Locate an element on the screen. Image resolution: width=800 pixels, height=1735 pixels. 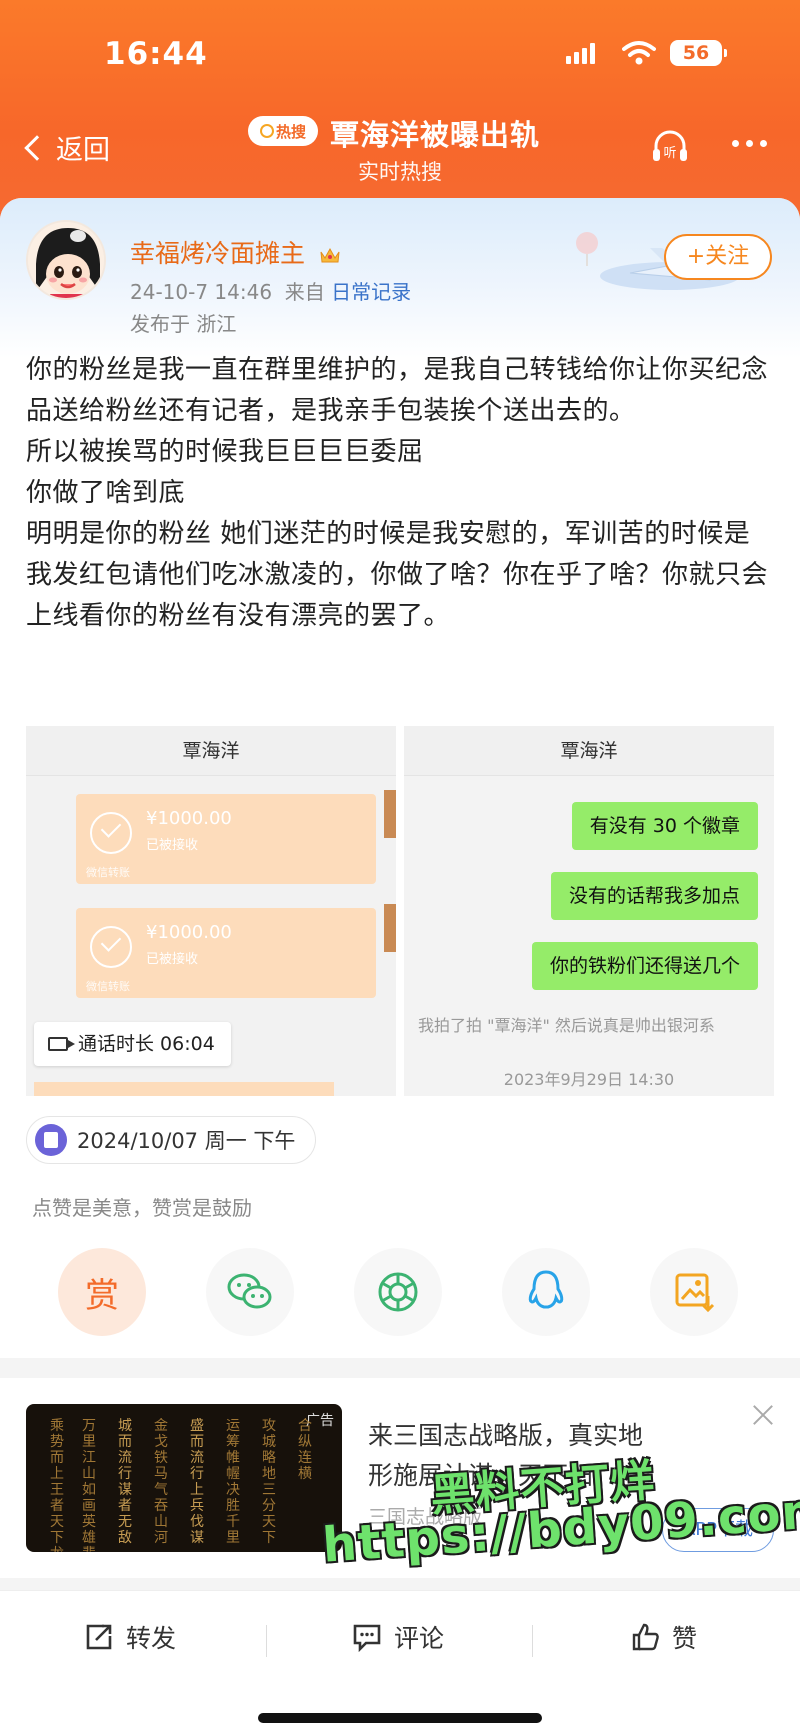
close-icon is located at coordinates (763, 1415).